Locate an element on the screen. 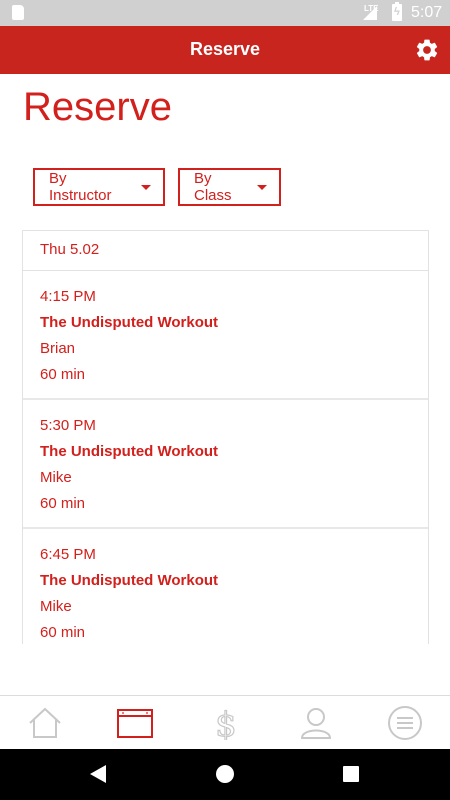  profile-icon is located at coordinates (316, 723).